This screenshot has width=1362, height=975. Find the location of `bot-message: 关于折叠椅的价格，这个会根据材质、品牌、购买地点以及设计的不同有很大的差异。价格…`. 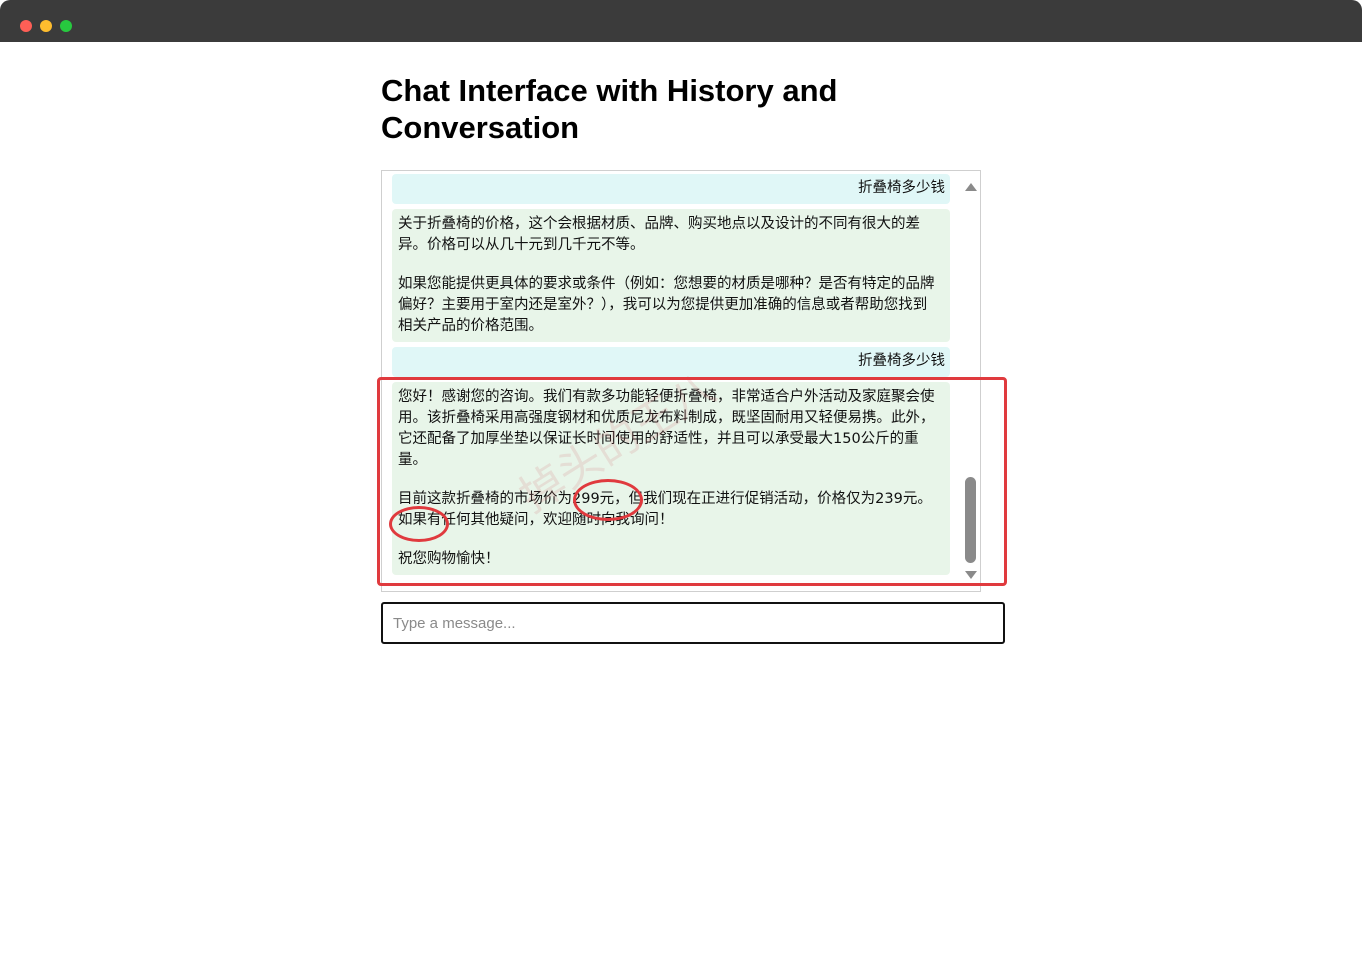

bot-message: 关于折叠椅的价格，这个会根据材质、品牌、购买地点以及设计的不同有很大的差异。价格… is located at coordinates (671, 275).